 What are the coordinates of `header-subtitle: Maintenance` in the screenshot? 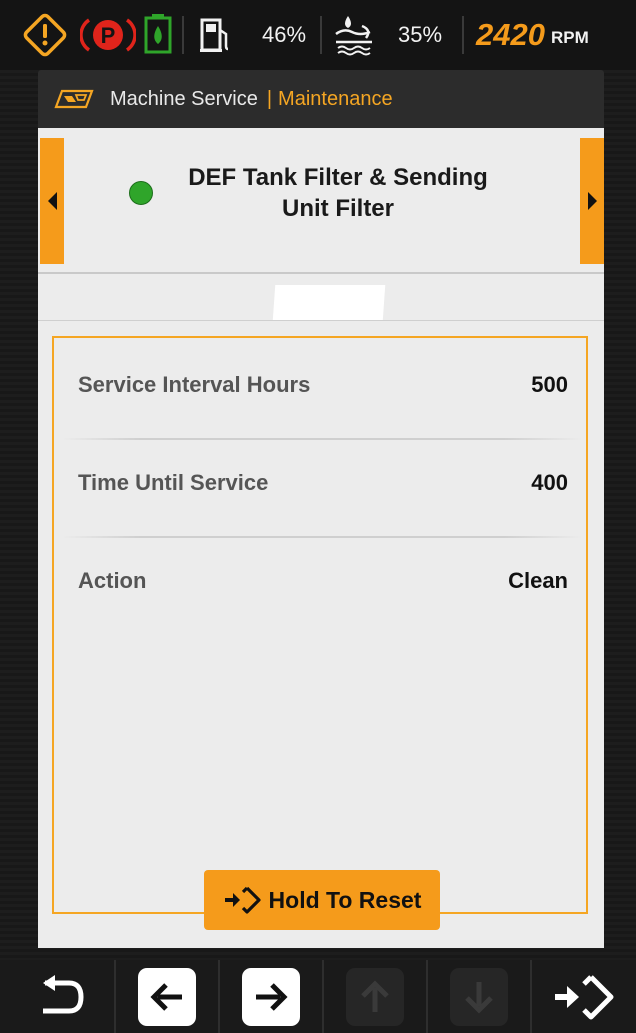 It's located at (335, 98).